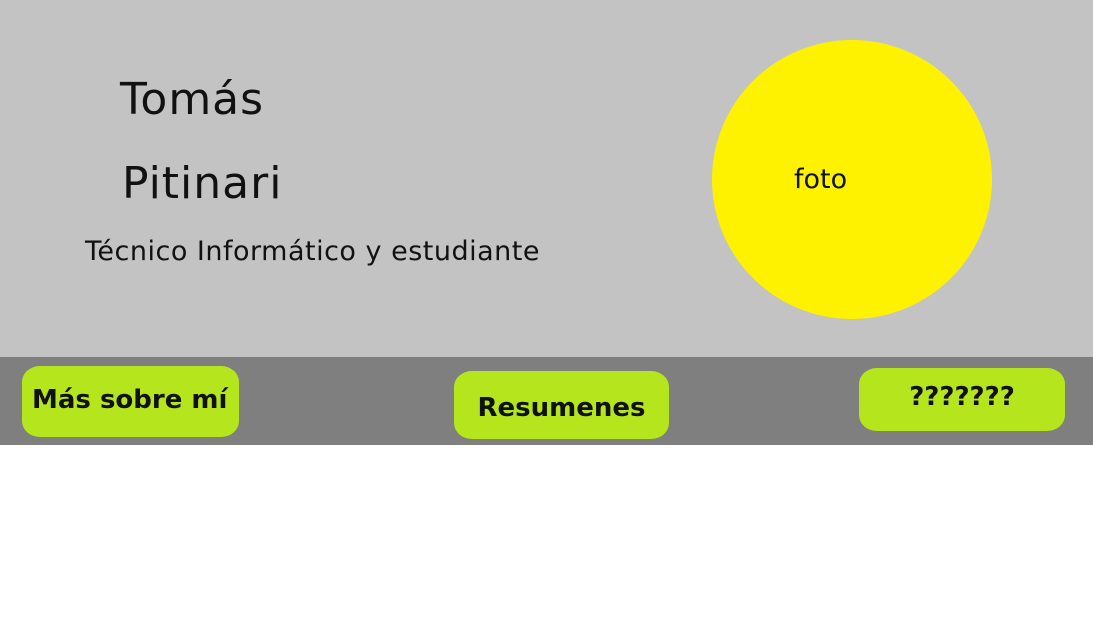 The image size is (1093, 622). What do you see at coordinates (852, 179) in the screenshot?
I see `photo-placeholder` at bounding box center [852, 179].